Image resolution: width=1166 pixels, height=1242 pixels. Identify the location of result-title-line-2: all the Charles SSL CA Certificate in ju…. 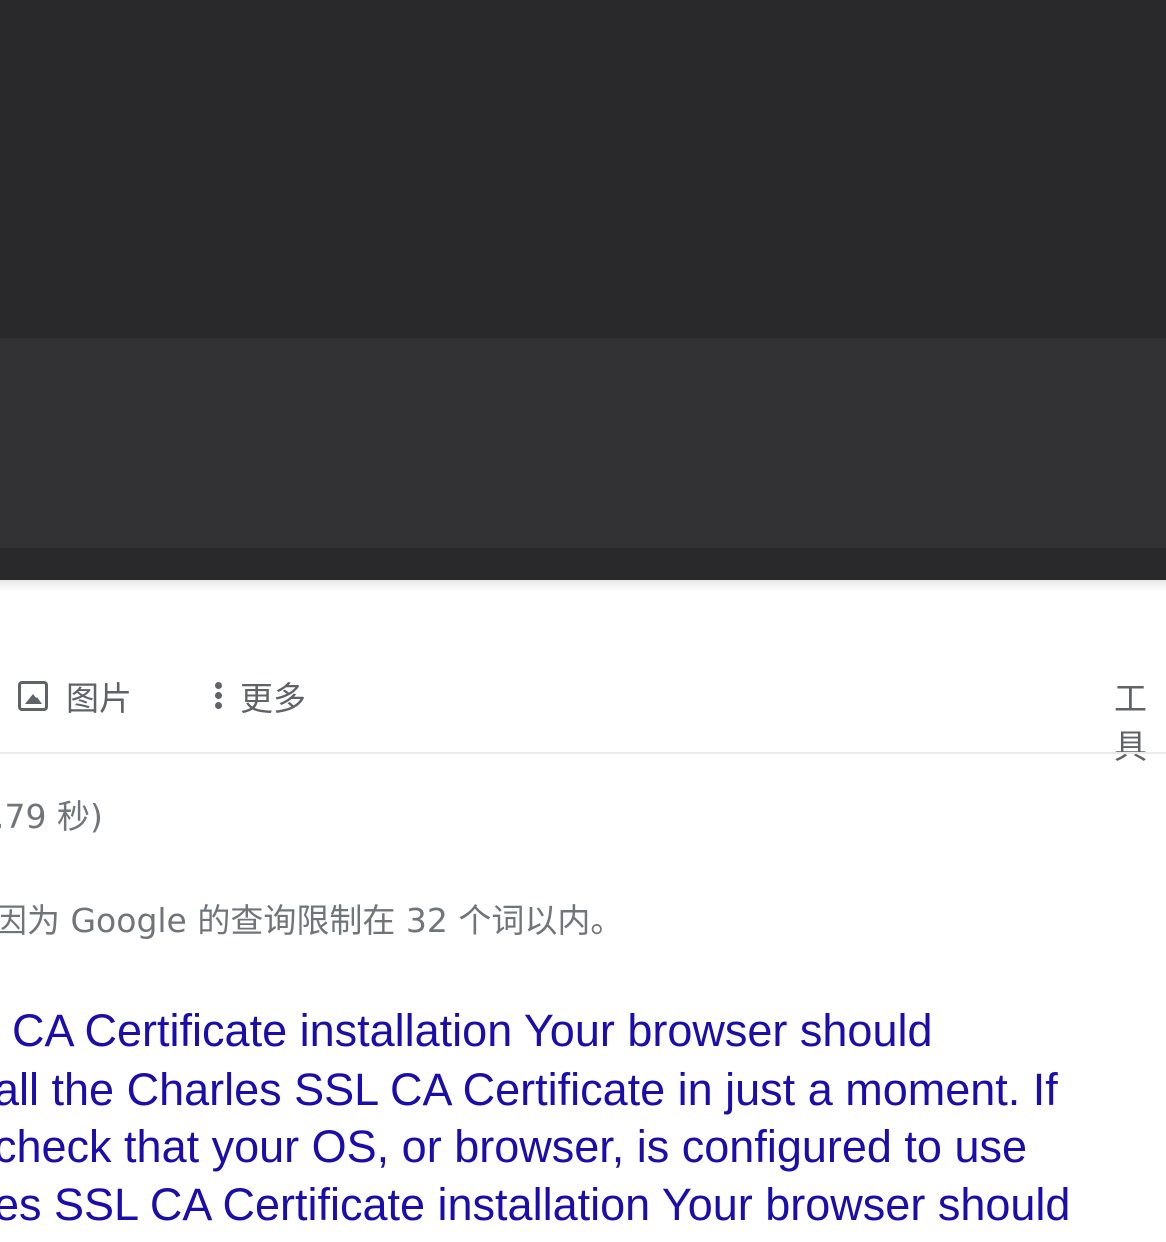
(529, 1090).